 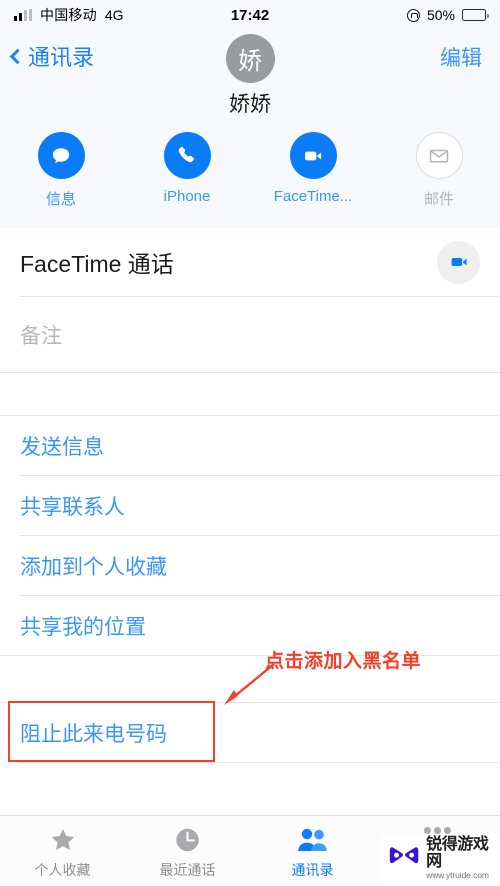 What do you see at coordinates (313, 155) in the screenshot?
I see `video-camera-icon` at bounding box center [313, 155].